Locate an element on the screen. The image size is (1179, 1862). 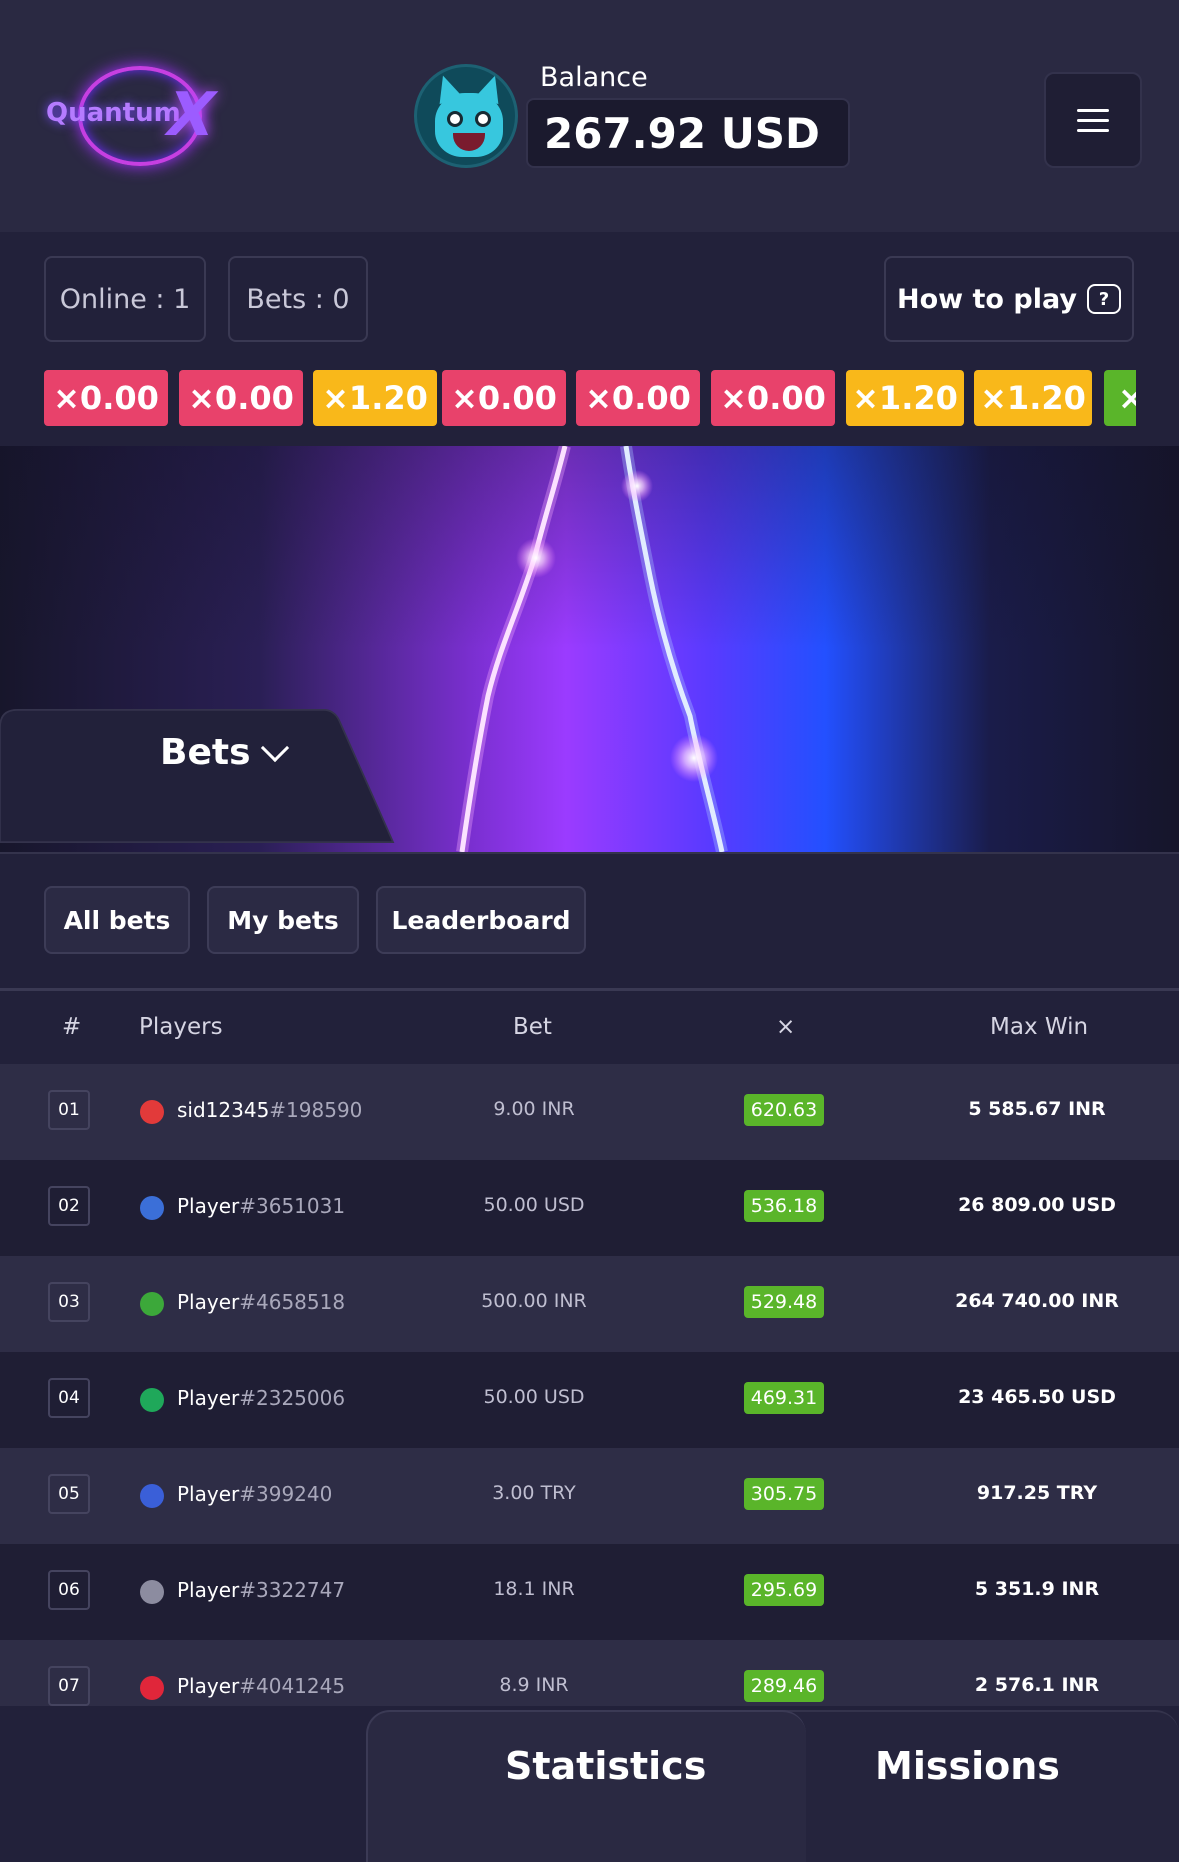
balance-value: 267.92 USD is located at coordinates (688, 133).